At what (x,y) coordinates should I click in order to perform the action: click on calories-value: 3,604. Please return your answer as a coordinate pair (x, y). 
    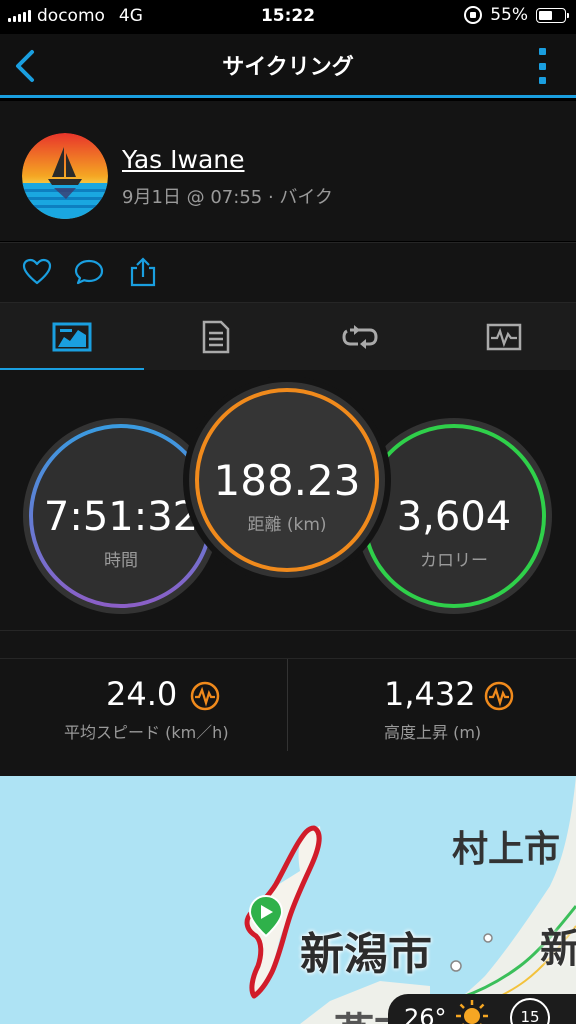
    Looking at the image, I should click on (454, 517).